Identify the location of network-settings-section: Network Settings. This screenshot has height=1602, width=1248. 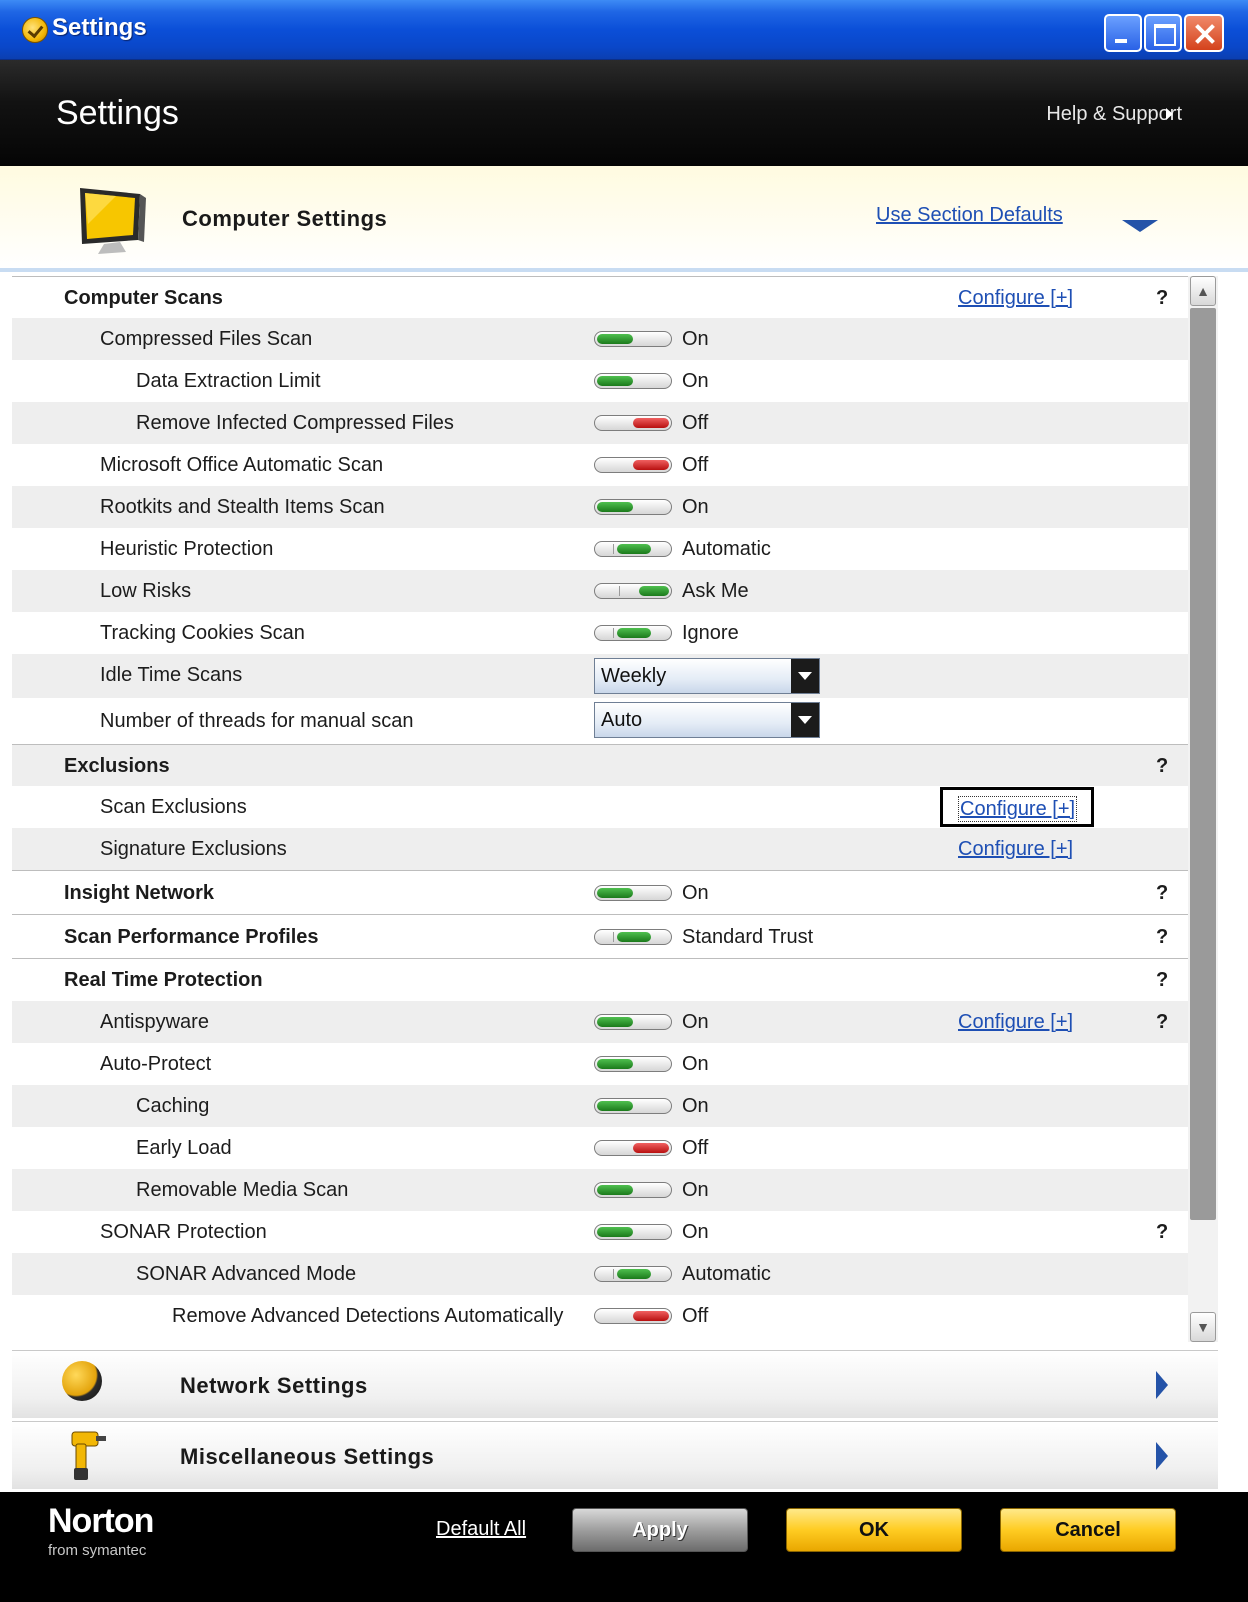
(615, 1384).